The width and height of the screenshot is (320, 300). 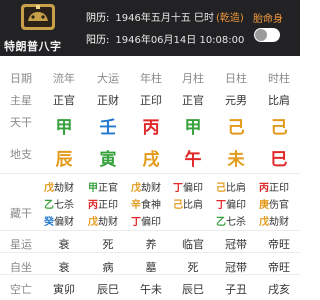 I want to click on kongwang-year: 午未, so click(x=151, y=289).